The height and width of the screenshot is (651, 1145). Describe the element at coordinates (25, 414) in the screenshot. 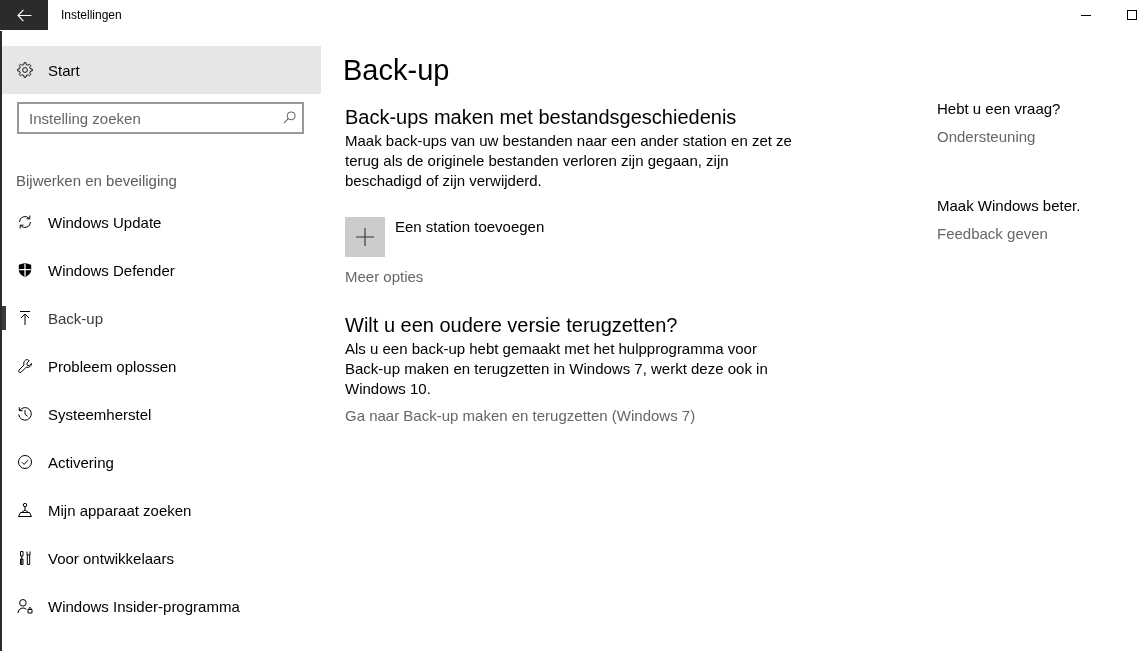

I see `history-icon` at that location.